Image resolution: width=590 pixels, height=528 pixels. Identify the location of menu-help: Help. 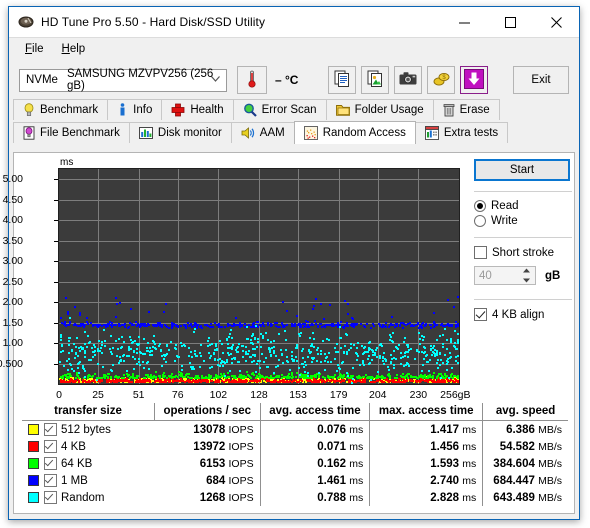
(74, 49).